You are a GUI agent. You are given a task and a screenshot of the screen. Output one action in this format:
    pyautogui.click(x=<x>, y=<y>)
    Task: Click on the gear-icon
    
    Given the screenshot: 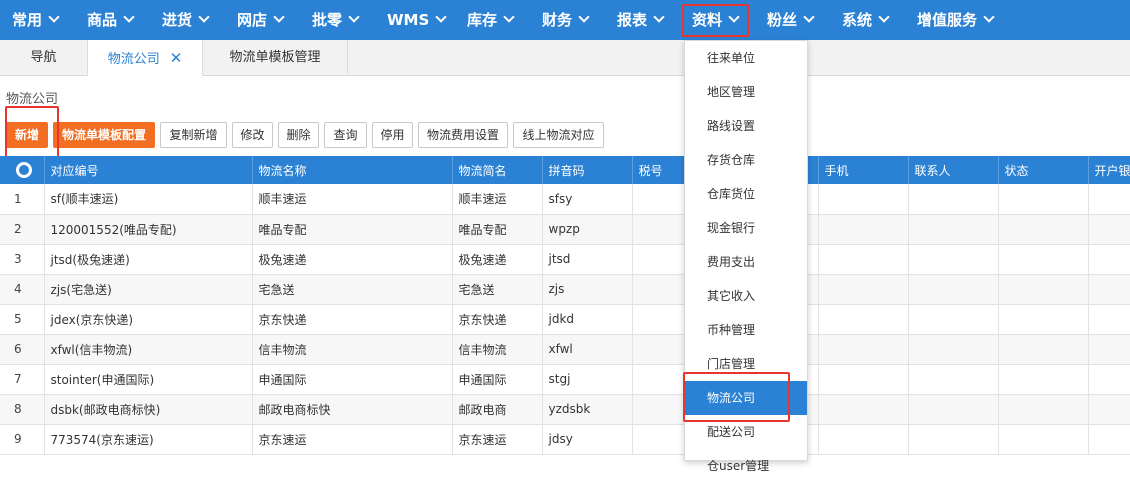 What is the action you would take?
    pyautogui.click(x=24, y=169)
    